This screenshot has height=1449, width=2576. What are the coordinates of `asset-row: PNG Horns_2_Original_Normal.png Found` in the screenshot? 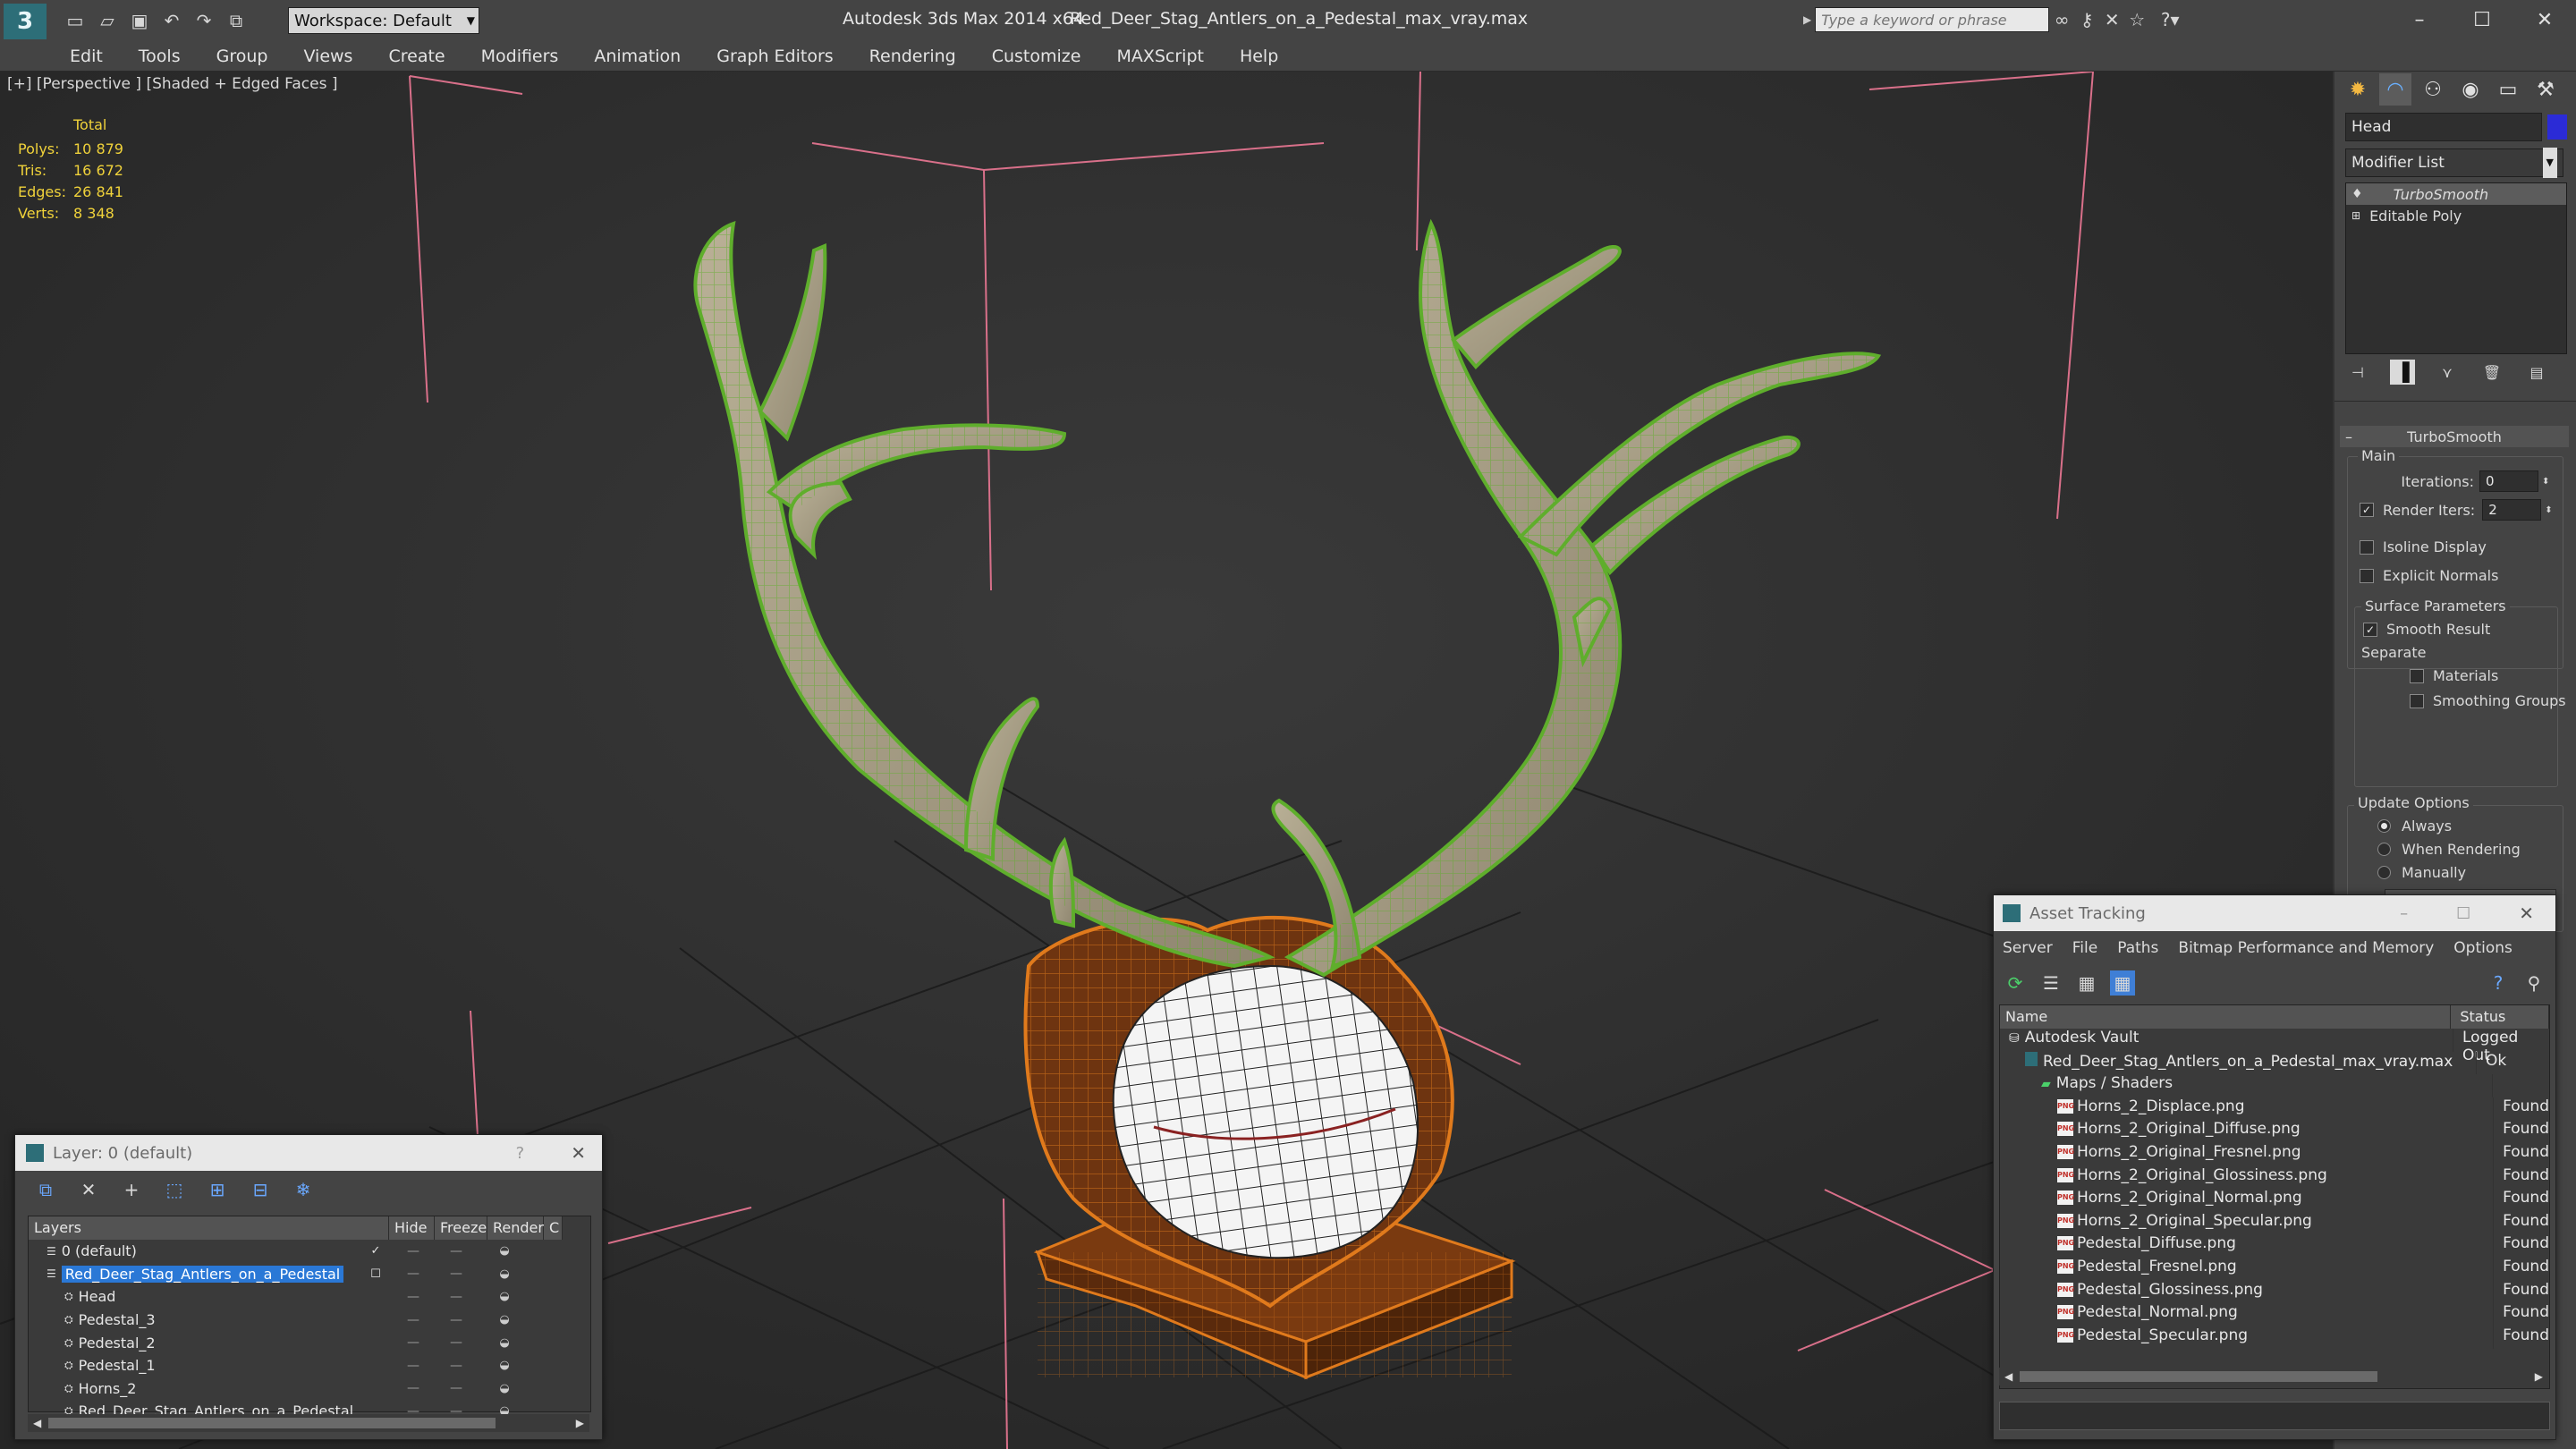 It's located at (2274, 1200).